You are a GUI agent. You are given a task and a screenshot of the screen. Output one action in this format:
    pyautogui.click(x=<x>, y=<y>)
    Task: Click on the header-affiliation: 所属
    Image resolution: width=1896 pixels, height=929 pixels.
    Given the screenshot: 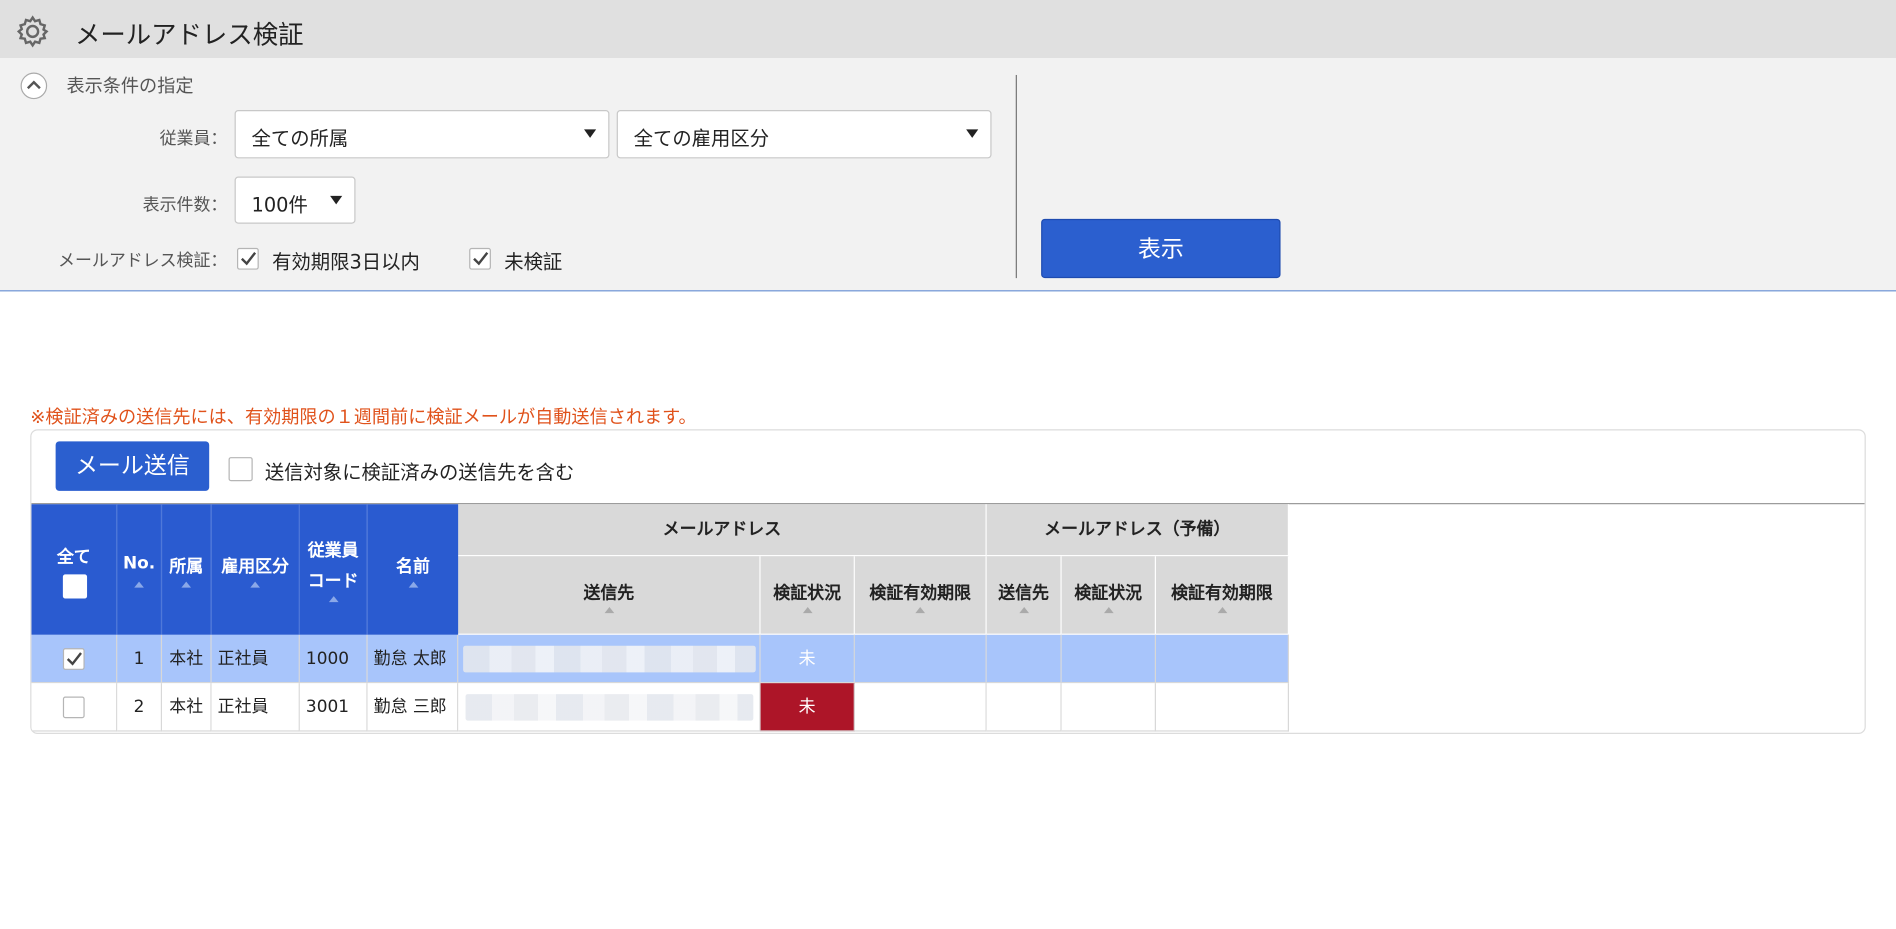 What is the action you would take?
    pyautogui.click(x=187, y=569)
    